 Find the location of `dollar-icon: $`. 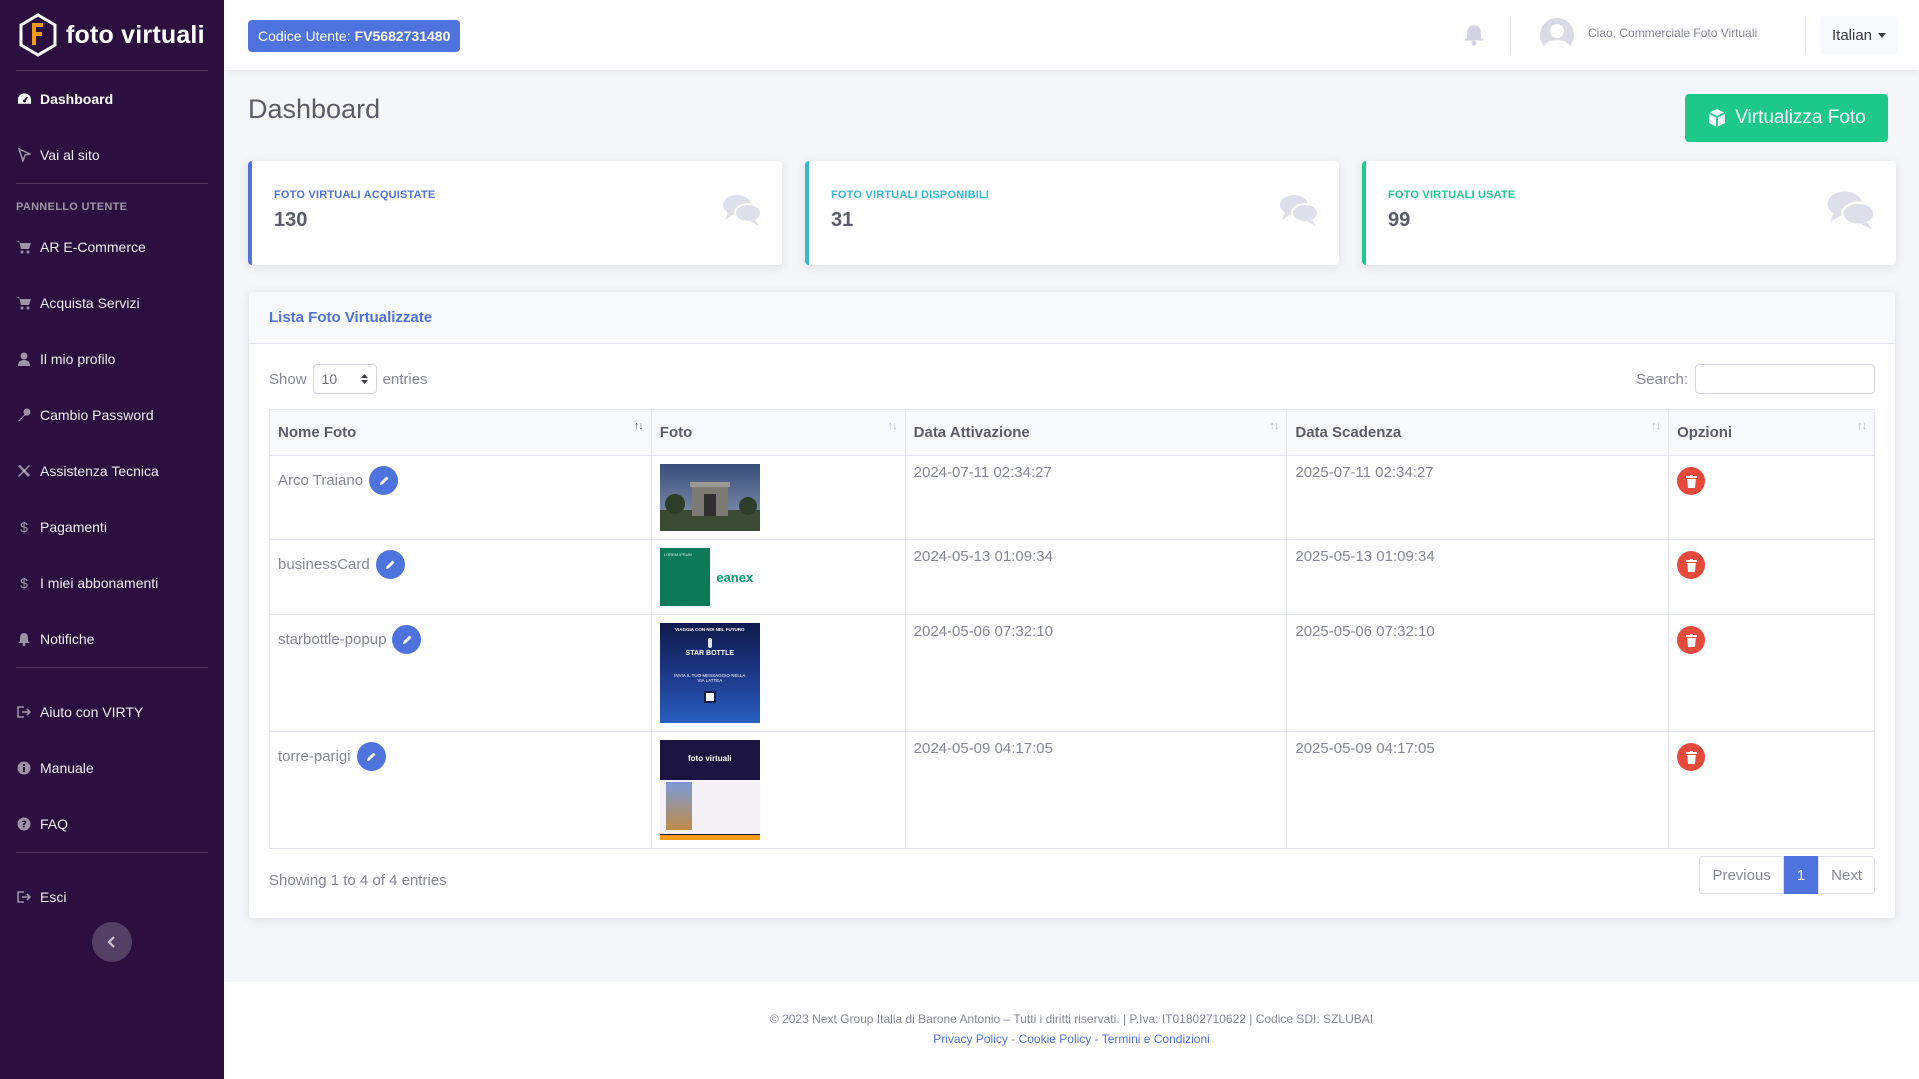

dollar-icon: $ is located at coordinates (24, 527).